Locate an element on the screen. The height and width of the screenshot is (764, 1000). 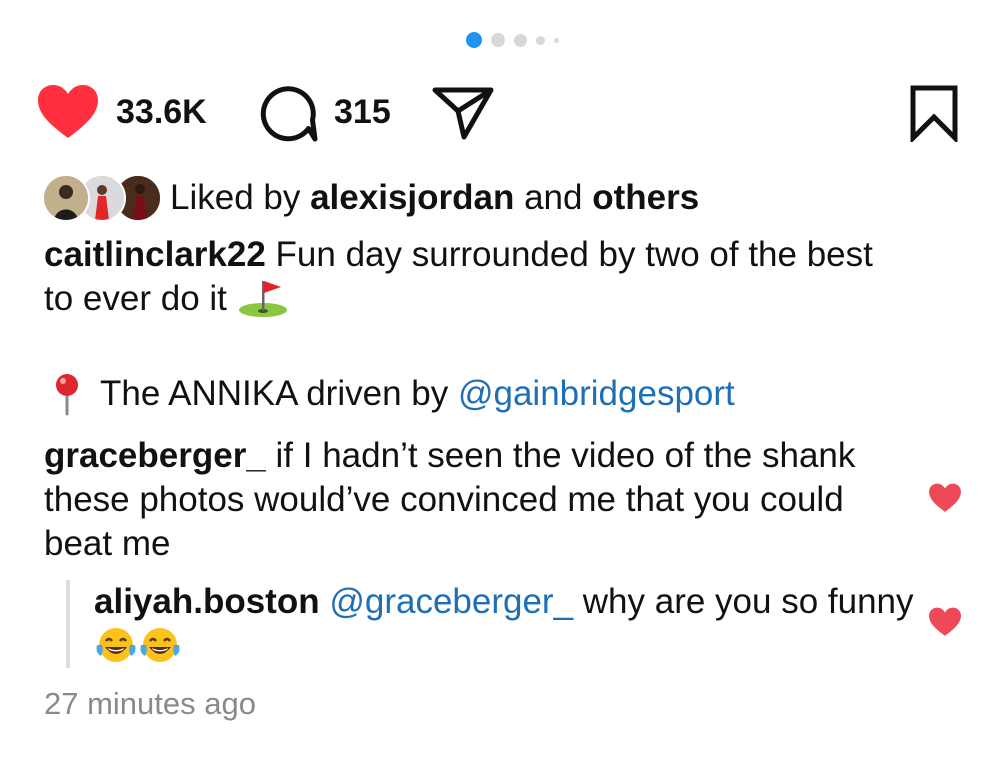
location-line: The ANNIKA driven by @gainbridgesport is located at coordinates (474, 394).